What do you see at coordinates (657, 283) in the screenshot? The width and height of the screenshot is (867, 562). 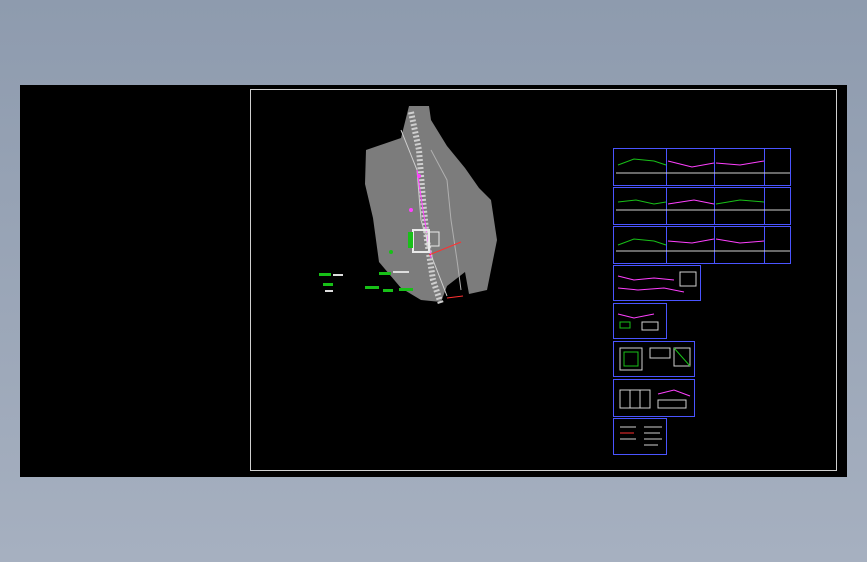 I see `section-sheet` at bounding box center [657, 283].